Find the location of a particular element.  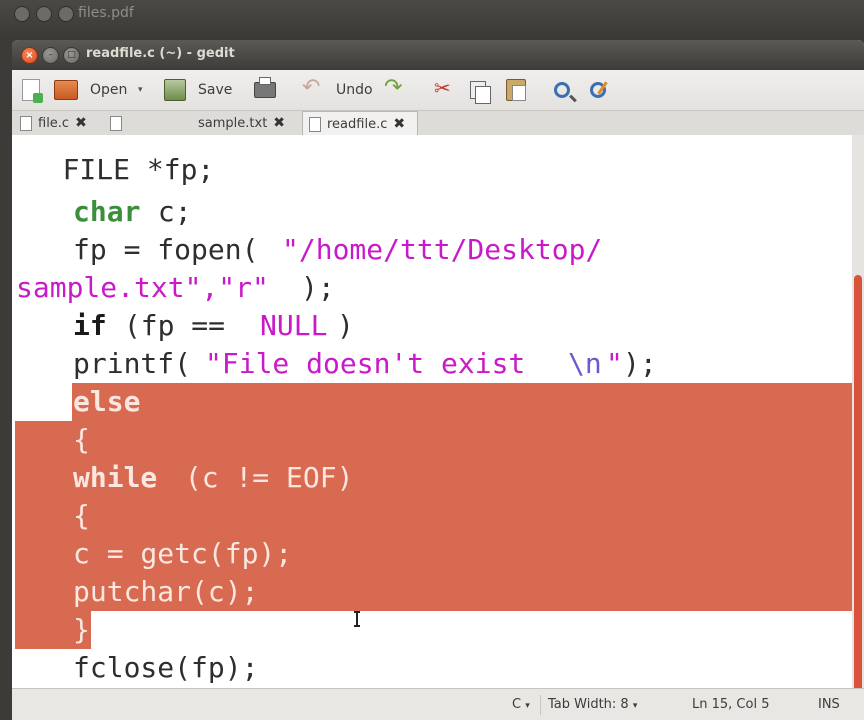

maximize-button: □ is located at coordinates (71, 55).